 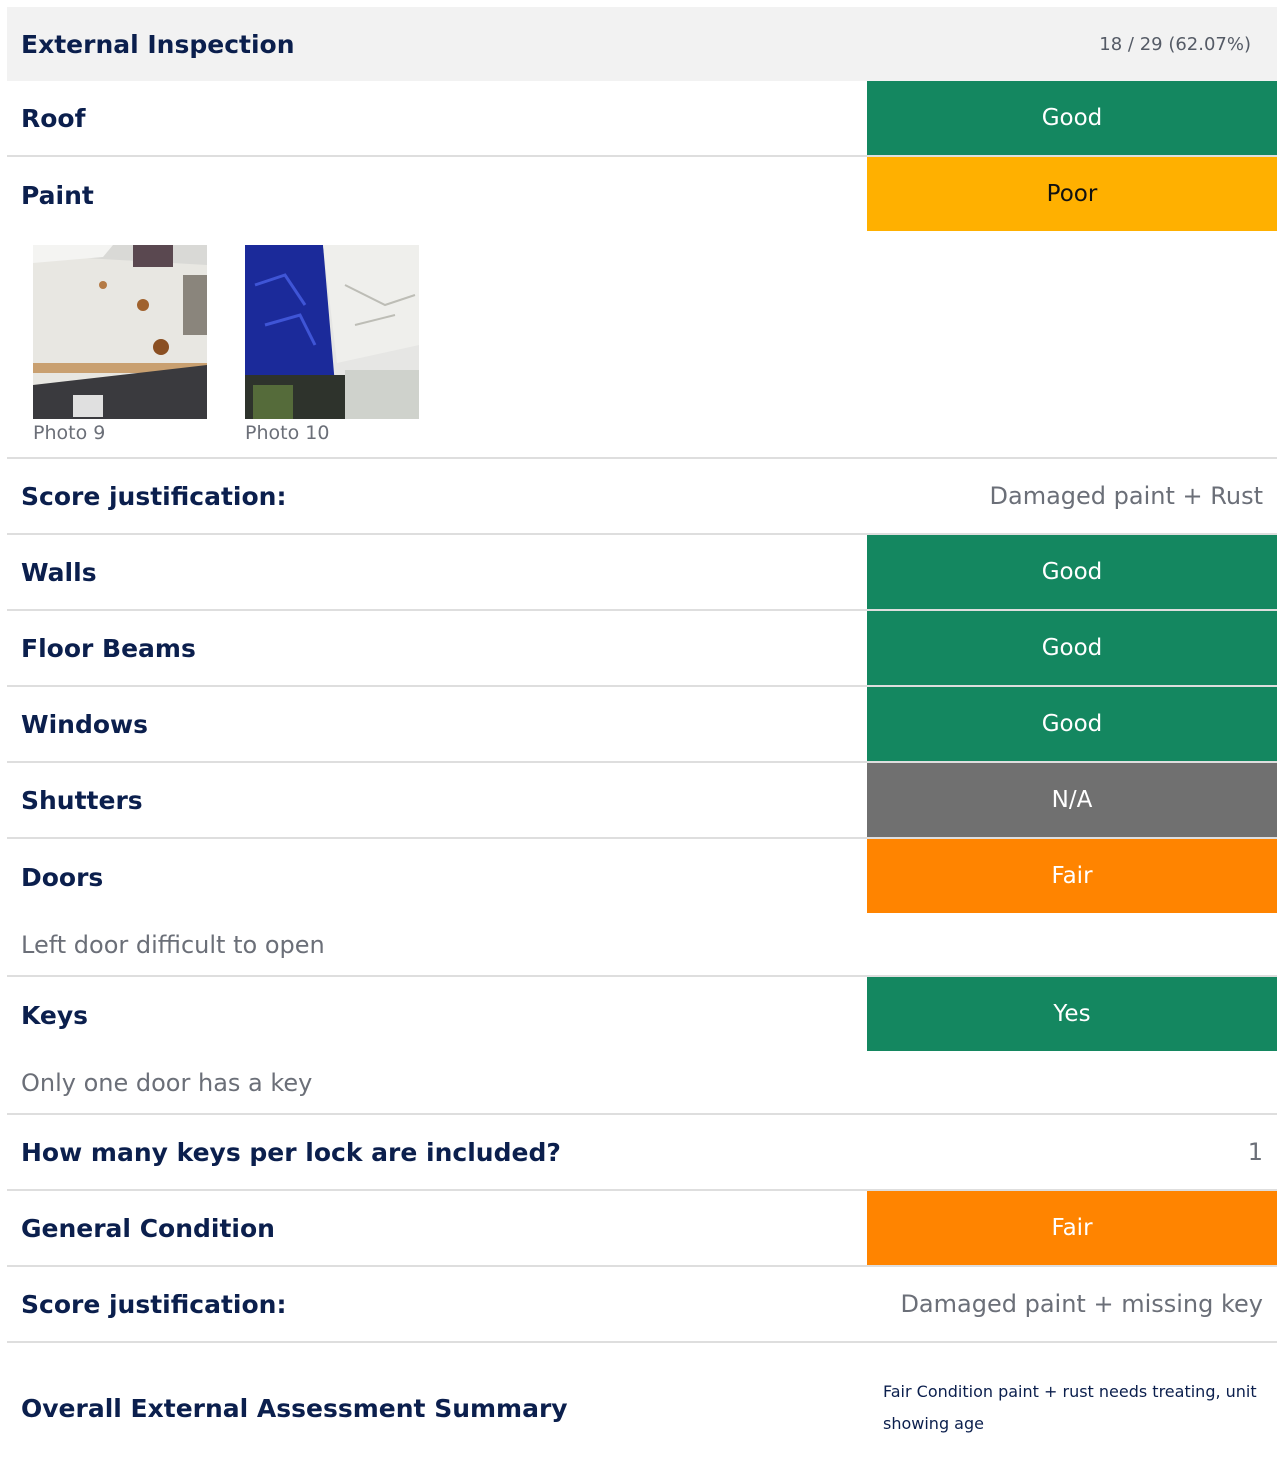 What do you see at coordinates (108, 648) in the screenshot?
I see `floor-beams-label: Floor Beams` at bounding box center [108, 648].